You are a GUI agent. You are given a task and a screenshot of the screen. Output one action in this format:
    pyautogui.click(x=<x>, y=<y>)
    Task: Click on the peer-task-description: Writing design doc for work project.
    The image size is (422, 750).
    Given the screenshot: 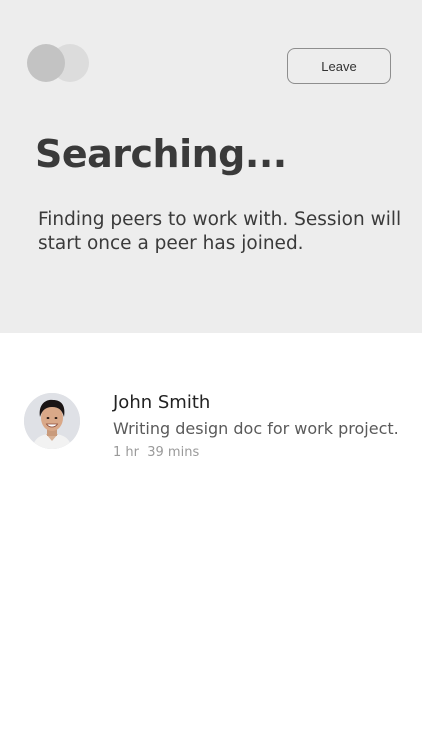 What is the action you would take?
    pyautogui.click(x=256, y=428)
    